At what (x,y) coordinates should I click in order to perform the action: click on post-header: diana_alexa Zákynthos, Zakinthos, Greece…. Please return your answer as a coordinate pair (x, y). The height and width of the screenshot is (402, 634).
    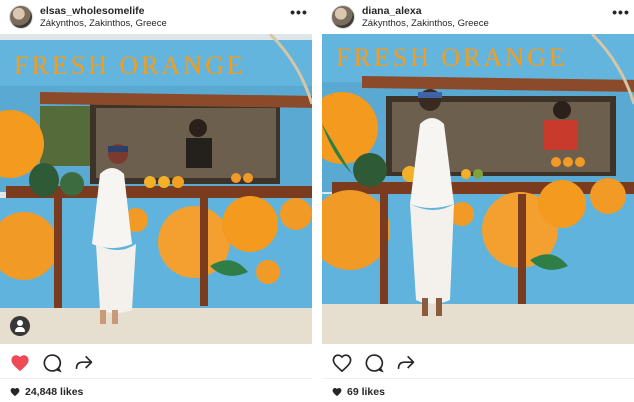
    Looking at the image, I should click on (478, 17).